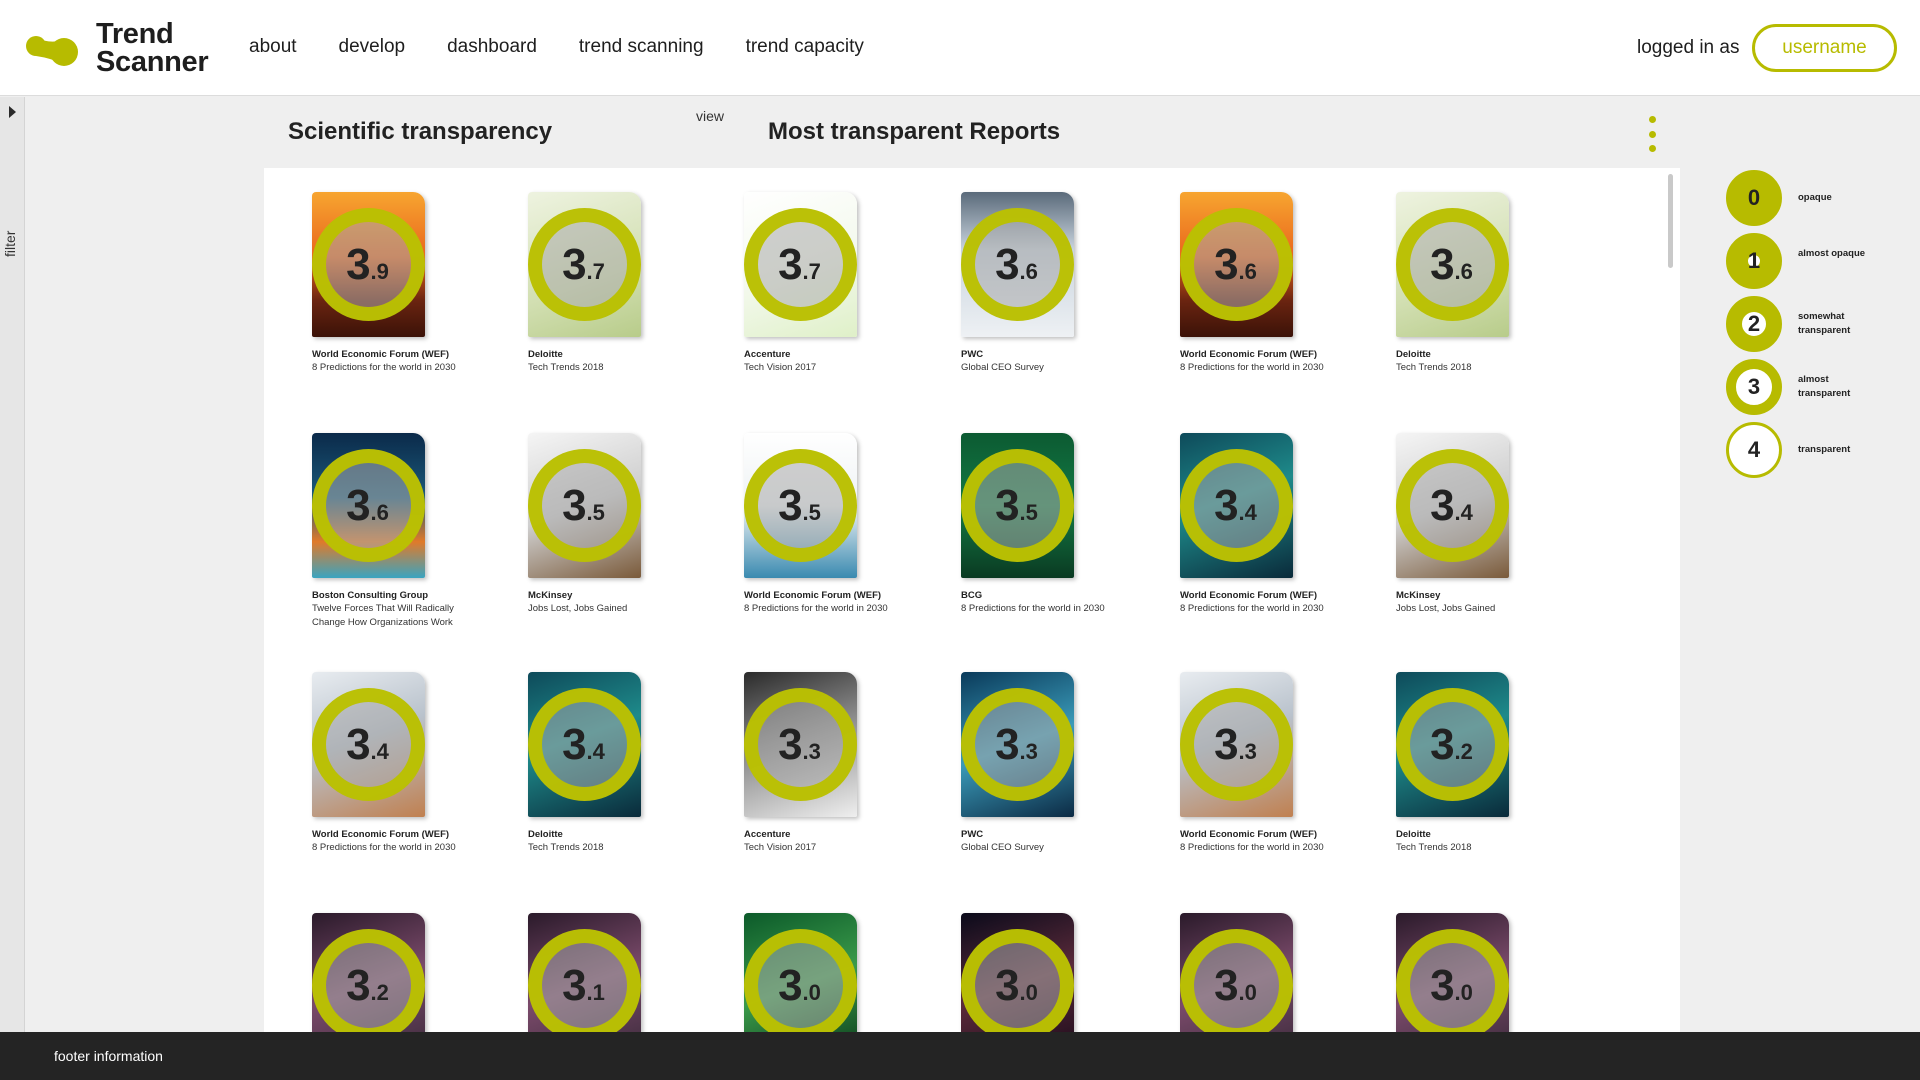 The image size is (1920, 1080). What do you see at coordinates (372, 47) in the screenshot?
I see `nav-item-develop: develop` at bounding box center [372, 47].